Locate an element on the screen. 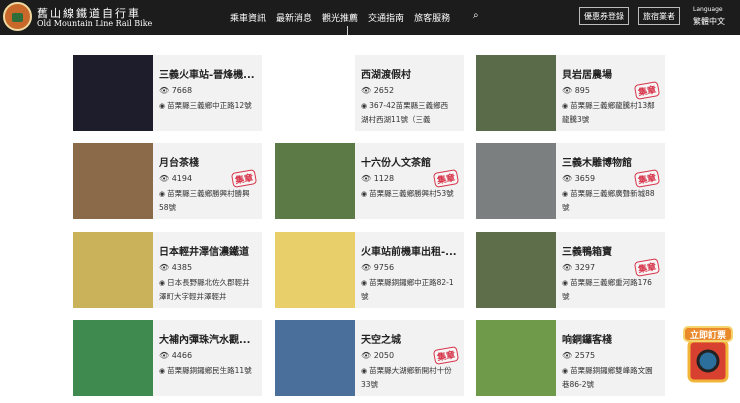  nav-service: 旅客服務 is located at coordinates (432, 17).